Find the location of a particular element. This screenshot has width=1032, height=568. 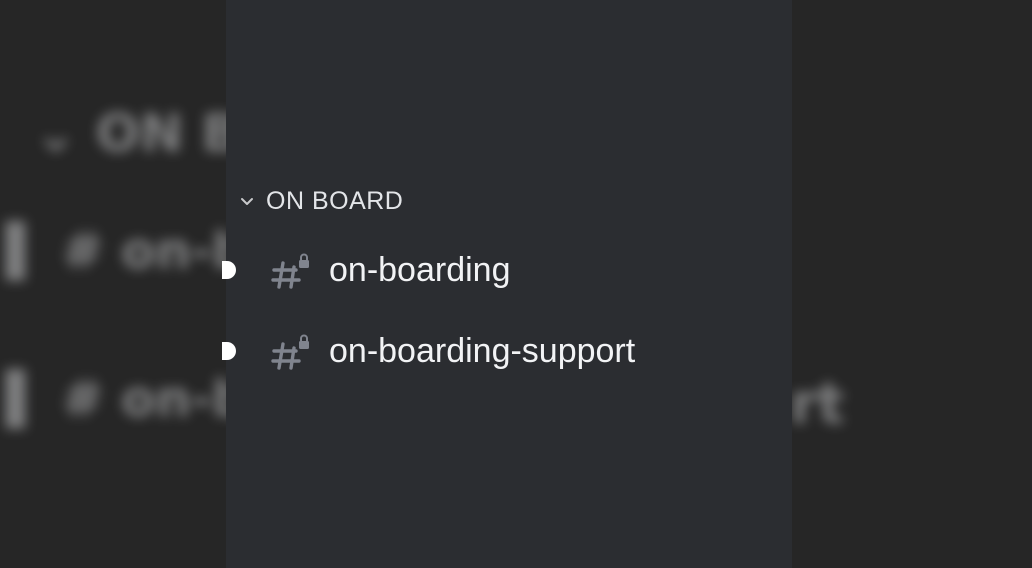

category-header: ON BOARD is located at coordinates (320, 201).